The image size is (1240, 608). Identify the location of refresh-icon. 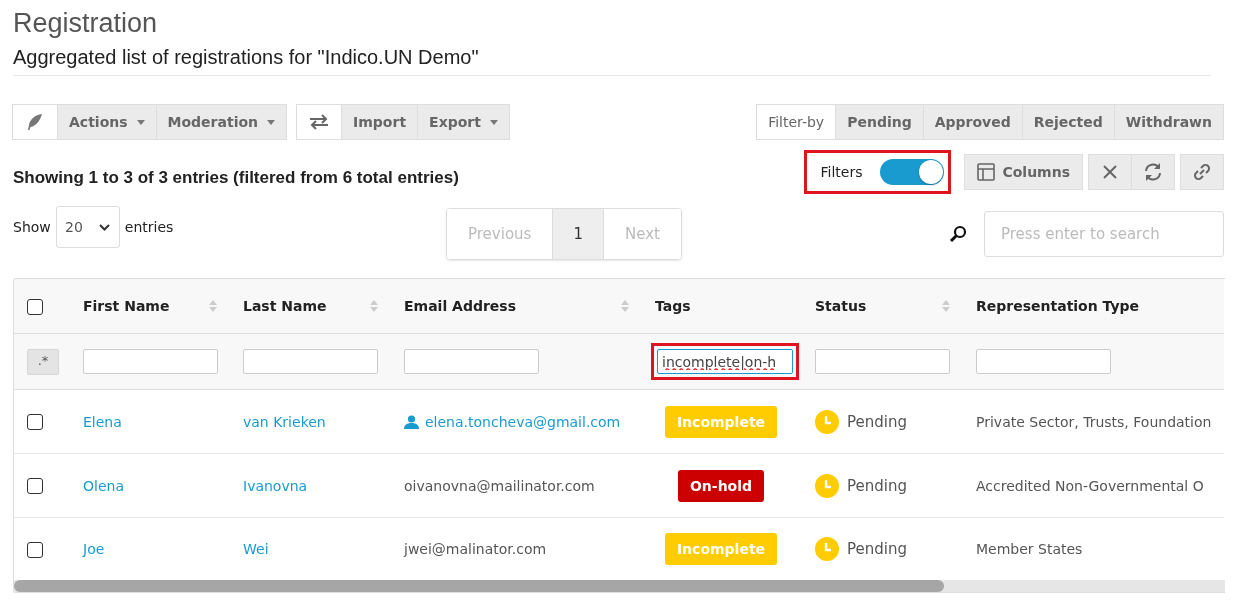
(1153, 172).